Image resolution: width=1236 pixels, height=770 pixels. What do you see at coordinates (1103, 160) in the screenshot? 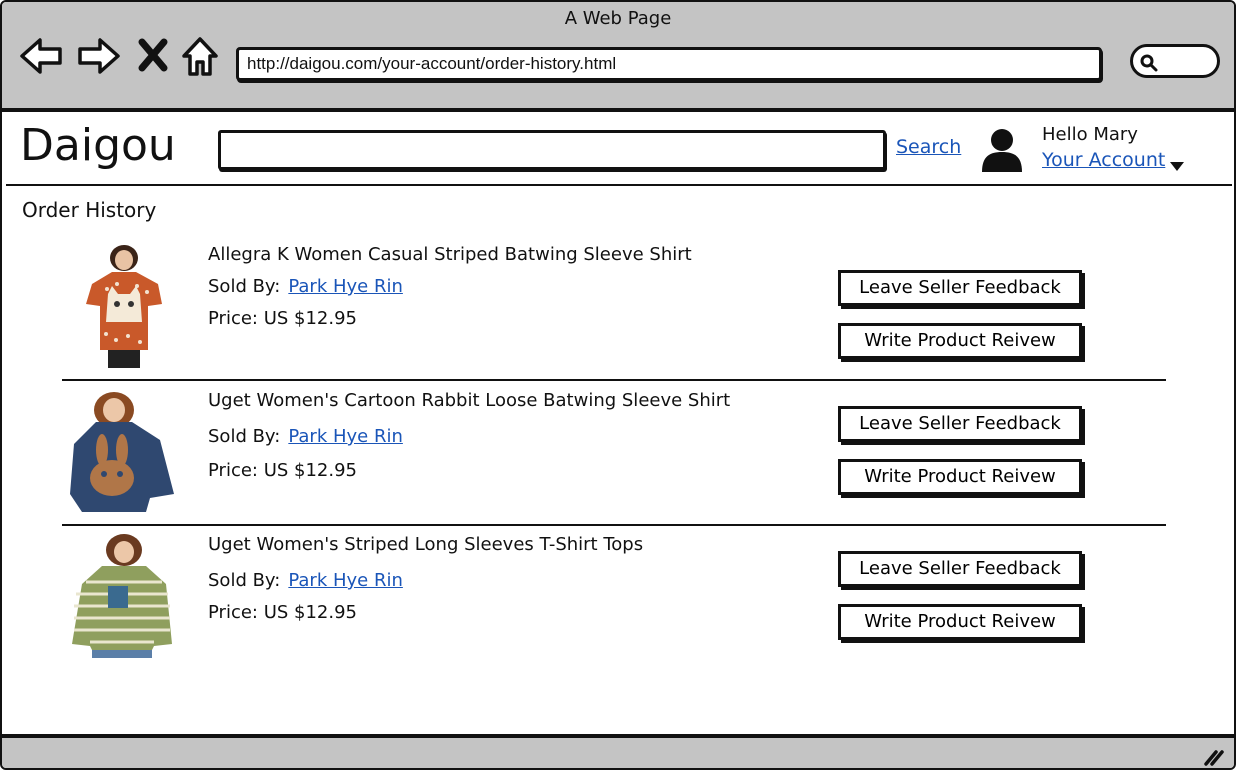
I see `your-account-link: Your Account` at bounding box center [1103, 160].